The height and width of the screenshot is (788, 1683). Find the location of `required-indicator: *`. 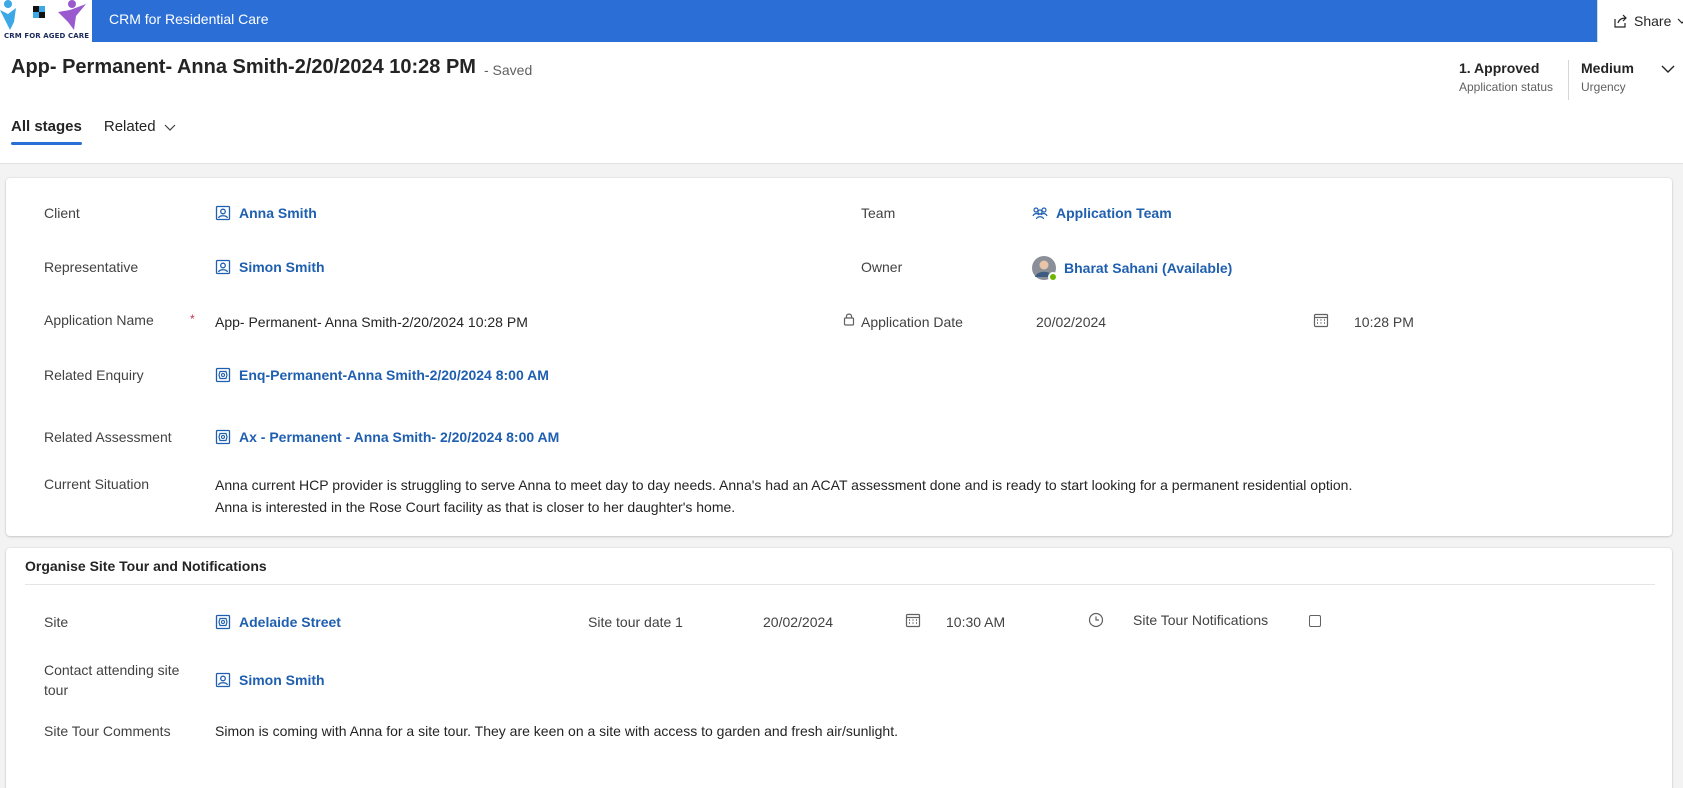

required-indicator: * is located at coordinates (192, 319).